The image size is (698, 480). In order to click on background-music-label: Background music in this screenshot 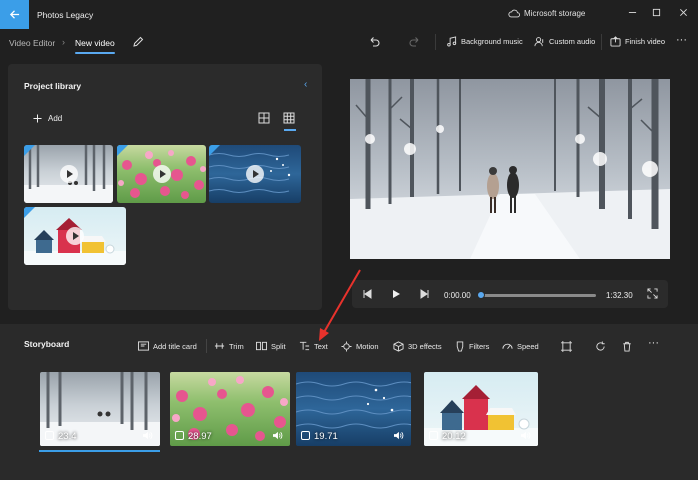, I will do `click(492, 41)`.